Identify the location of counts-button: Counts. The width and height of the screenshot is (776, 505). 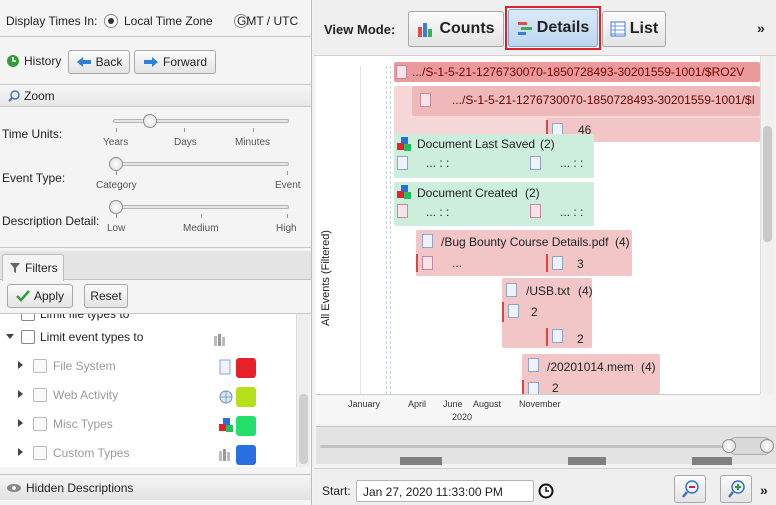
(456, 29).